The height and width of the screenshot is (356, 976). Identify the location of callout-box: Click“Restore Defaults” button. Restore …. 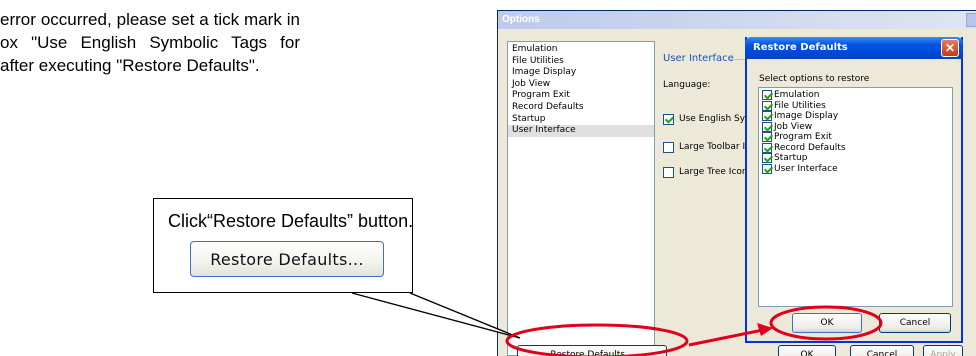
(283, 245).